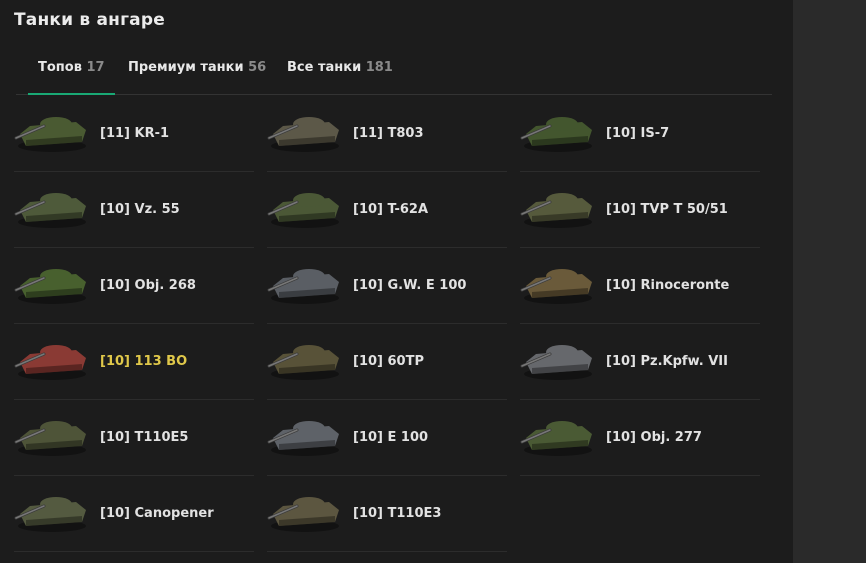  I want to click on tank-item: [11] T803, so click(387, 134).